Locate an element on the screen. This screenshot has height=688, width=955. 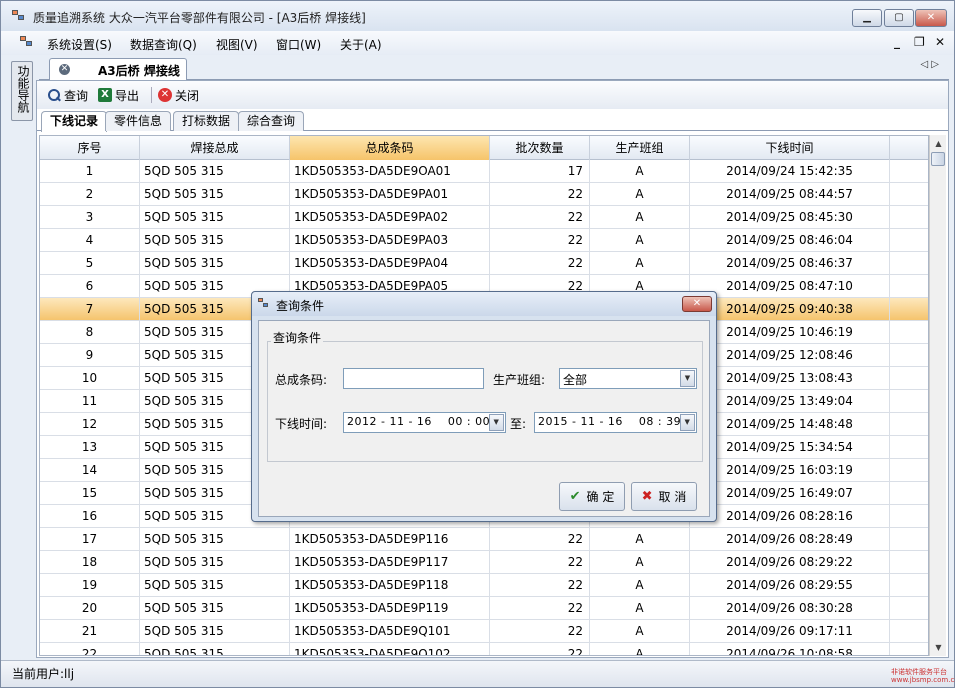
tab-offline-records: 下线记录 is located at coordinates (74, 121).